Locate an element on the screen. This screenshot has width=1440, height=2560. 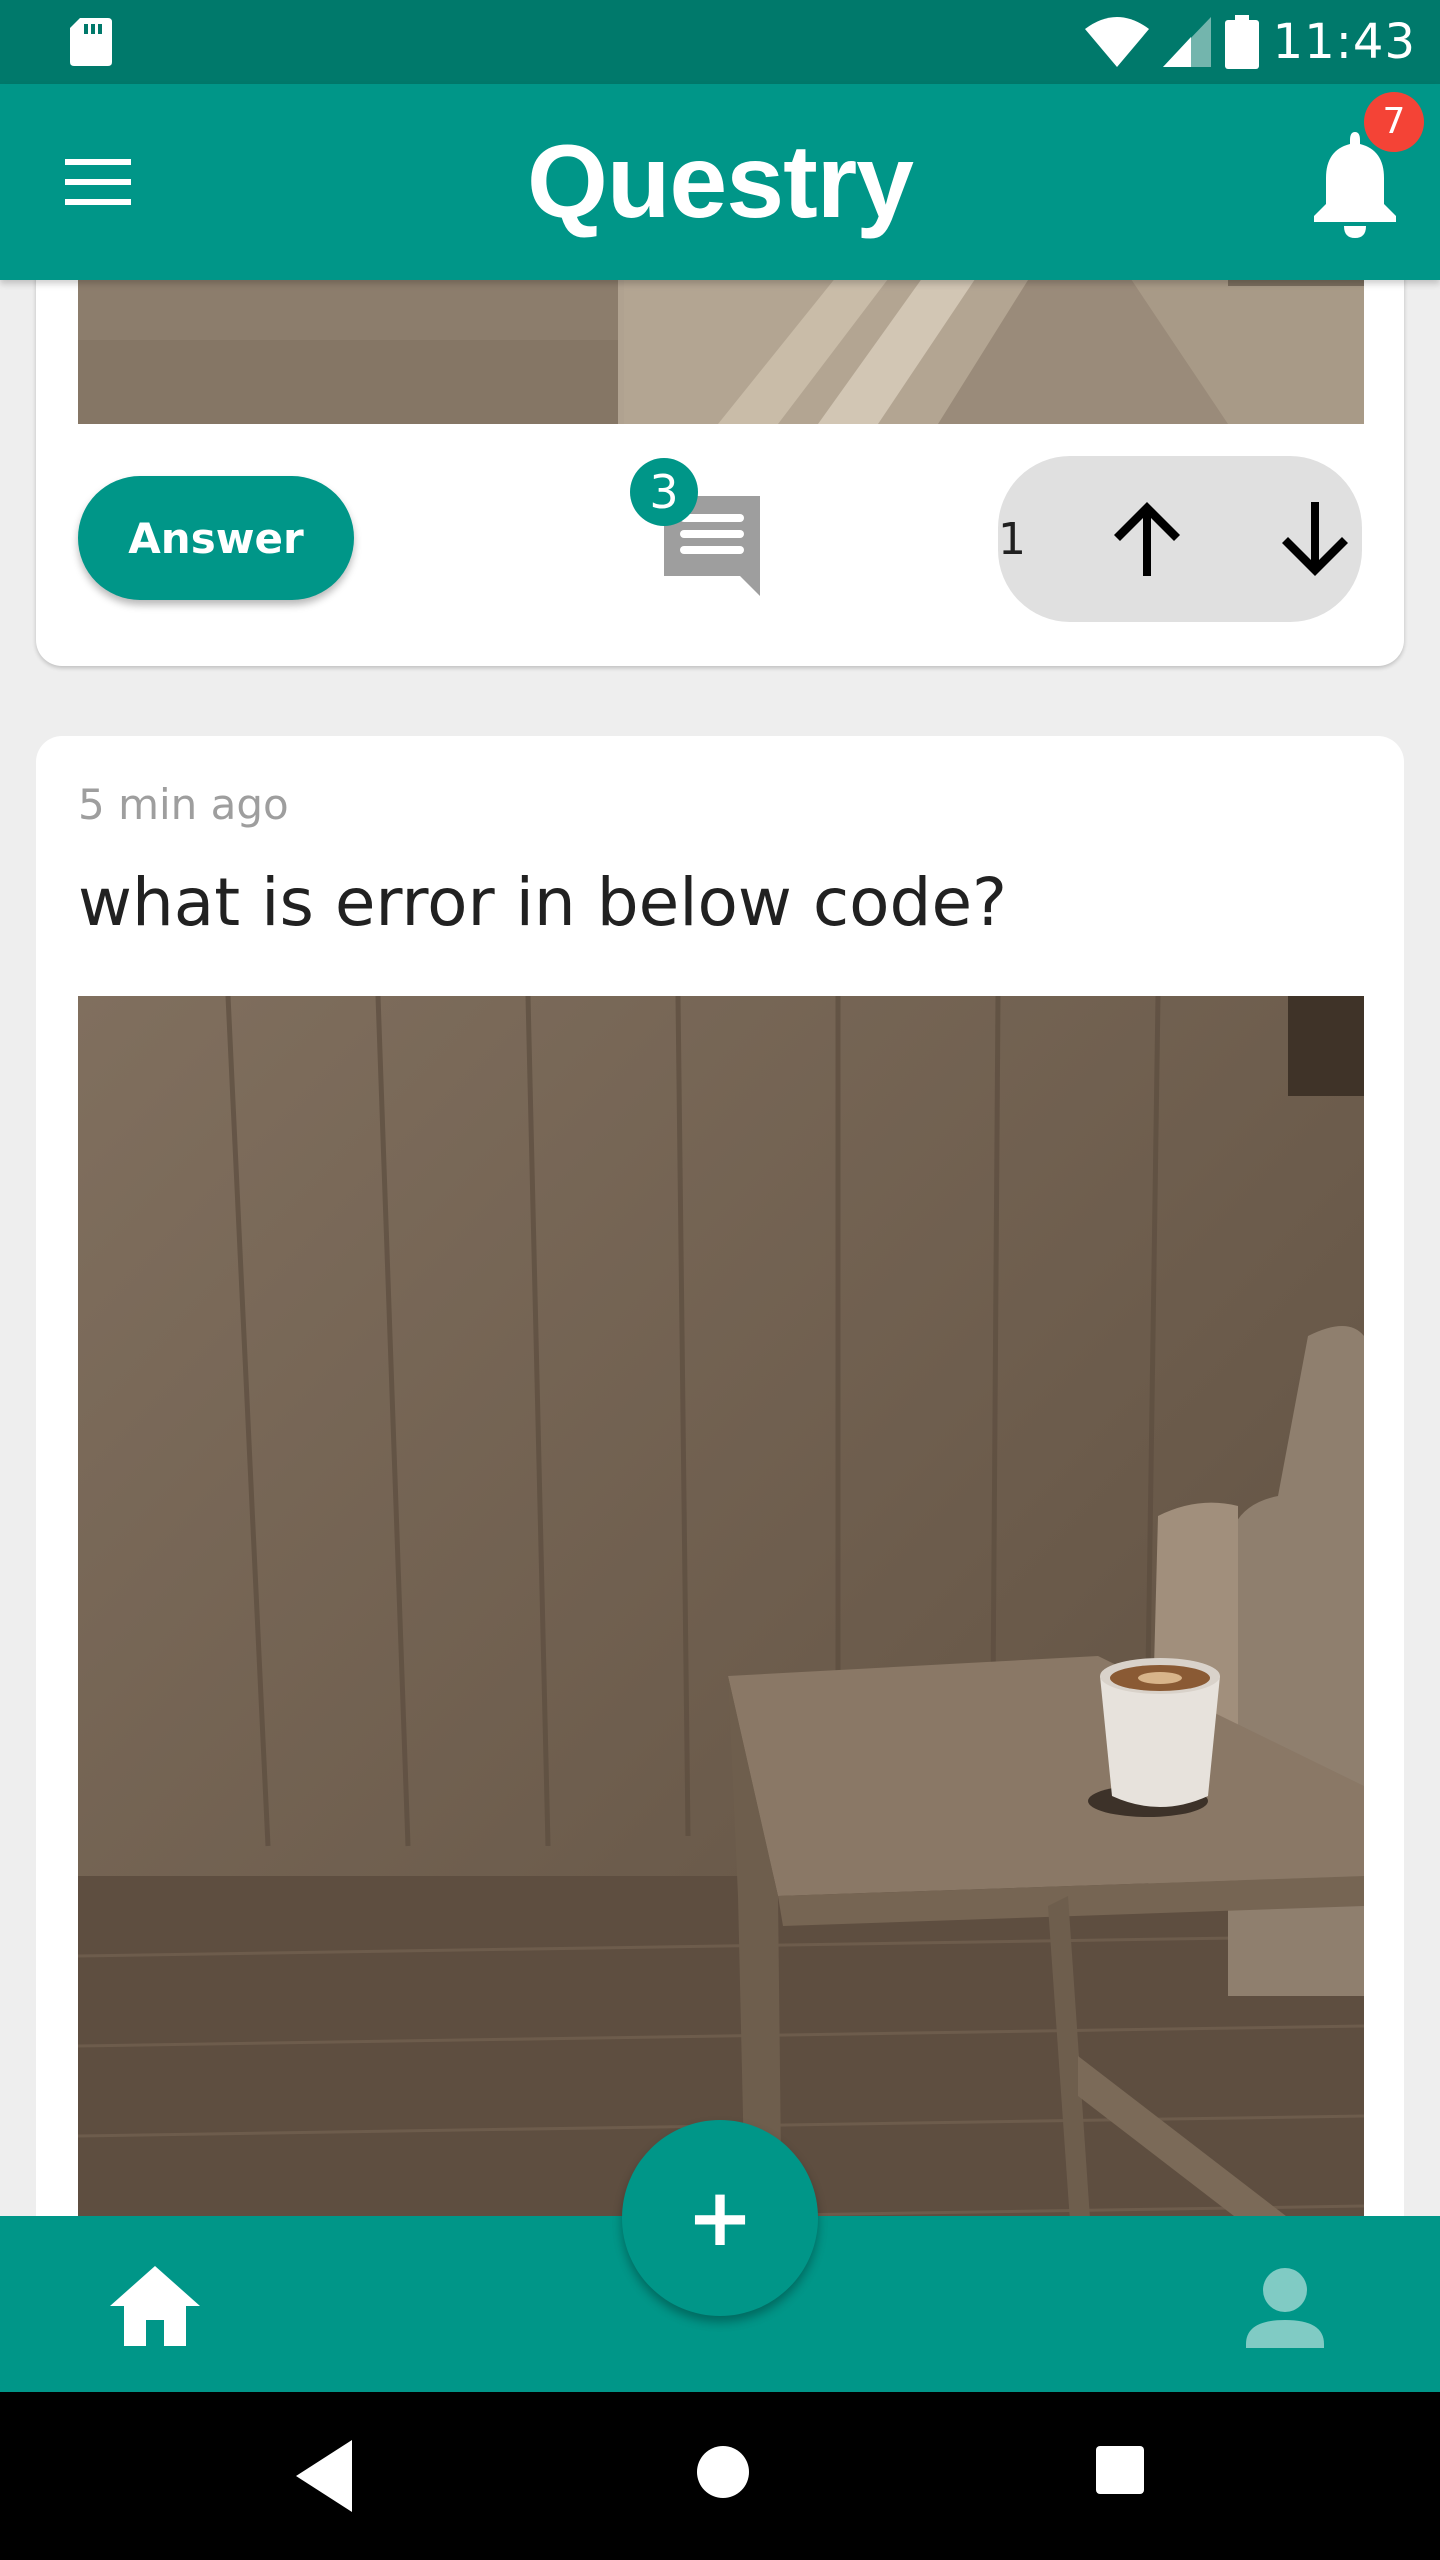
app-toolbar: Questry is located at coordinates (720, 182).